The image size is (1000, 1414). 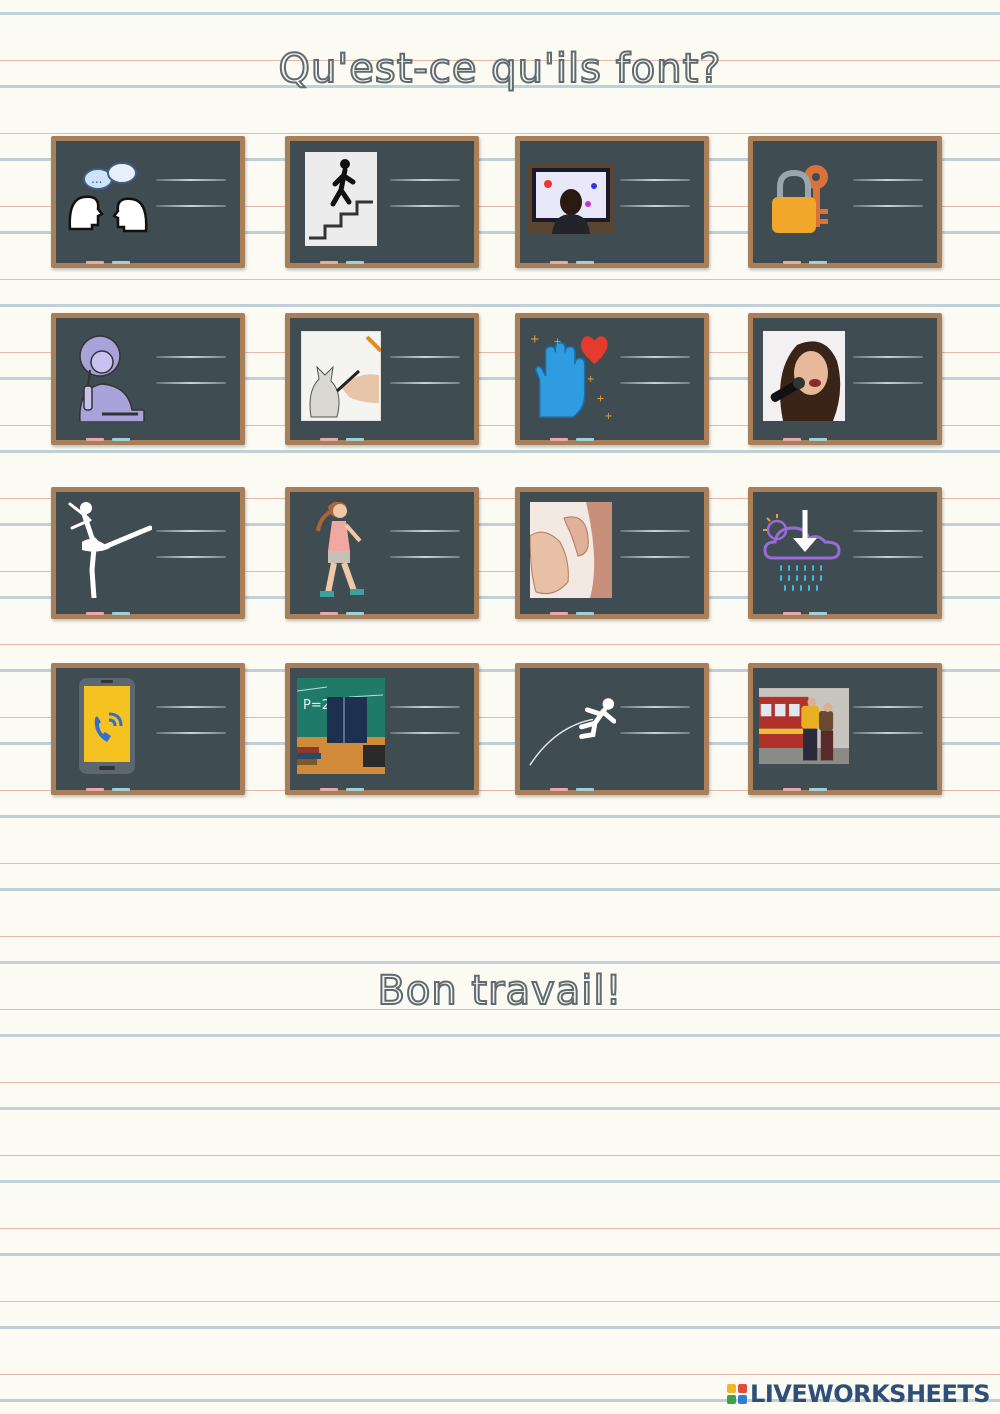 I want to click on rain-cloud-icon, so click(x=804, y=550).